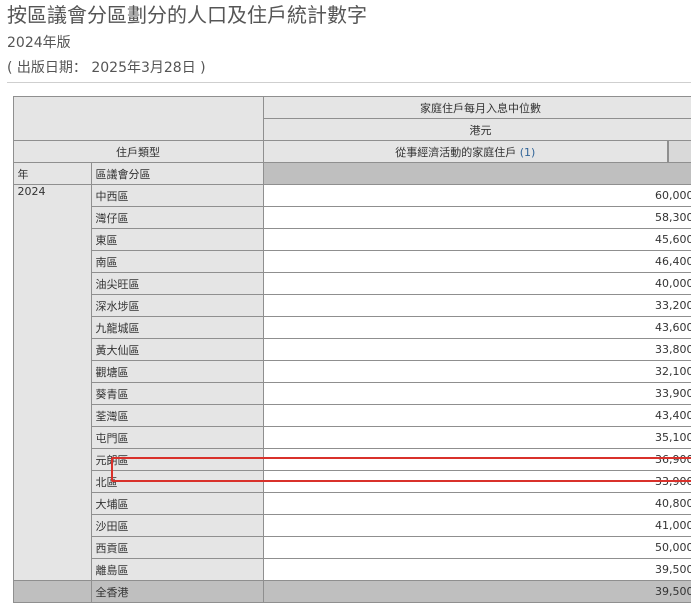 This screenshot has height=611, width=691. What do you see at coordinates (476, 327) in the screenshot?
I see `value-cell: 43,600` at bounding box center [476, 327].